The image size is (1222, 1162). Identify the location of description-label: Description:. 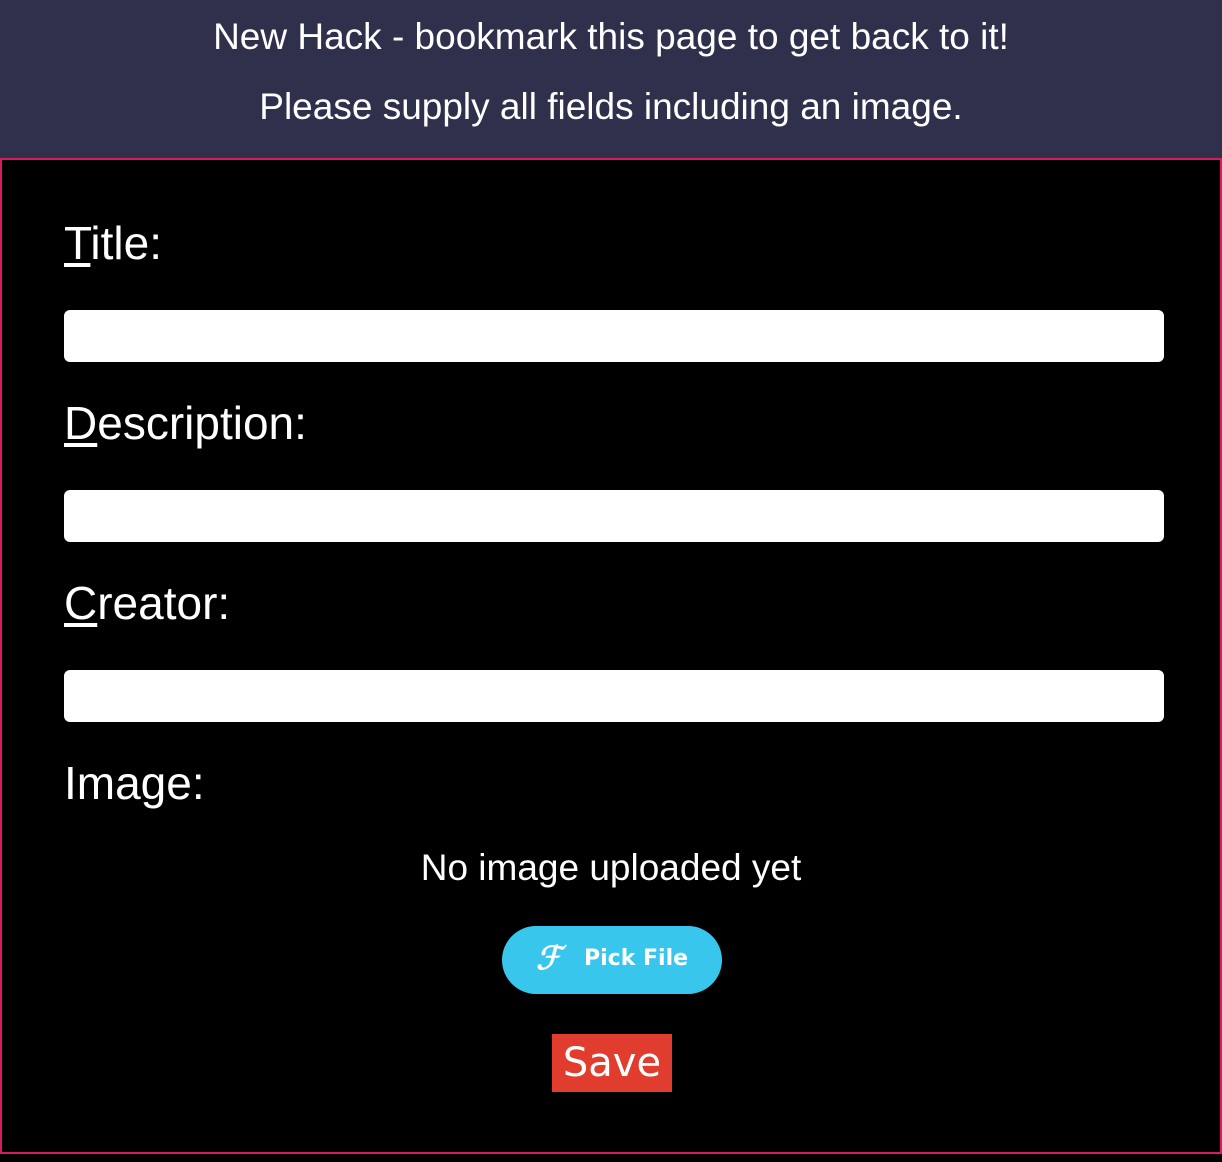
(185, 423).